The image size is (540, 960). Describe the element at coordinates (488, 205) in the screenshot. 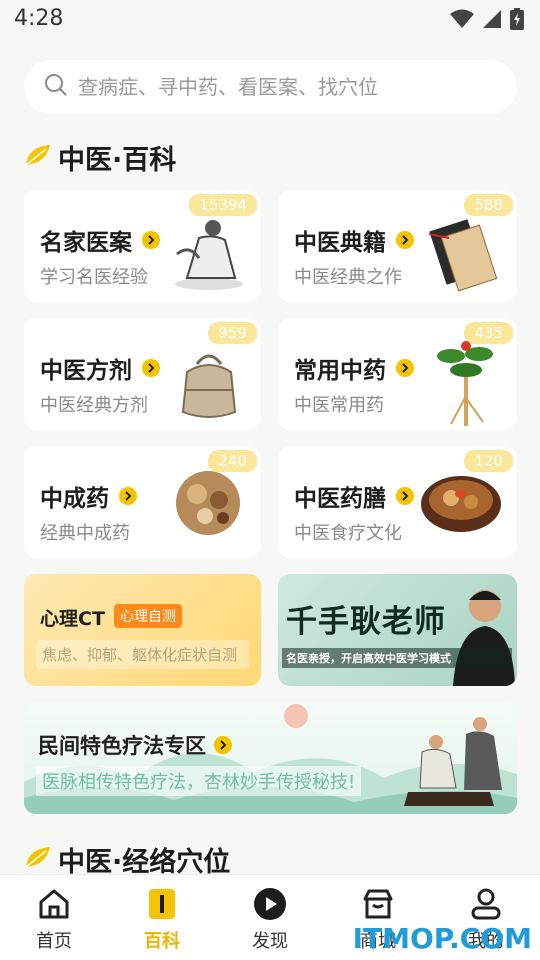

I see `count-badge: 588` at that location.